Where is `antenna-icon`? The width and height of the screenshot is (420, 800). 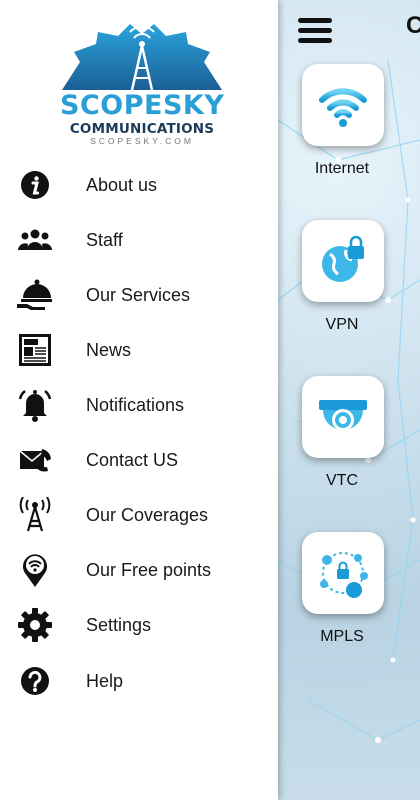 antenna-icon is located at coordinates (35, 515).